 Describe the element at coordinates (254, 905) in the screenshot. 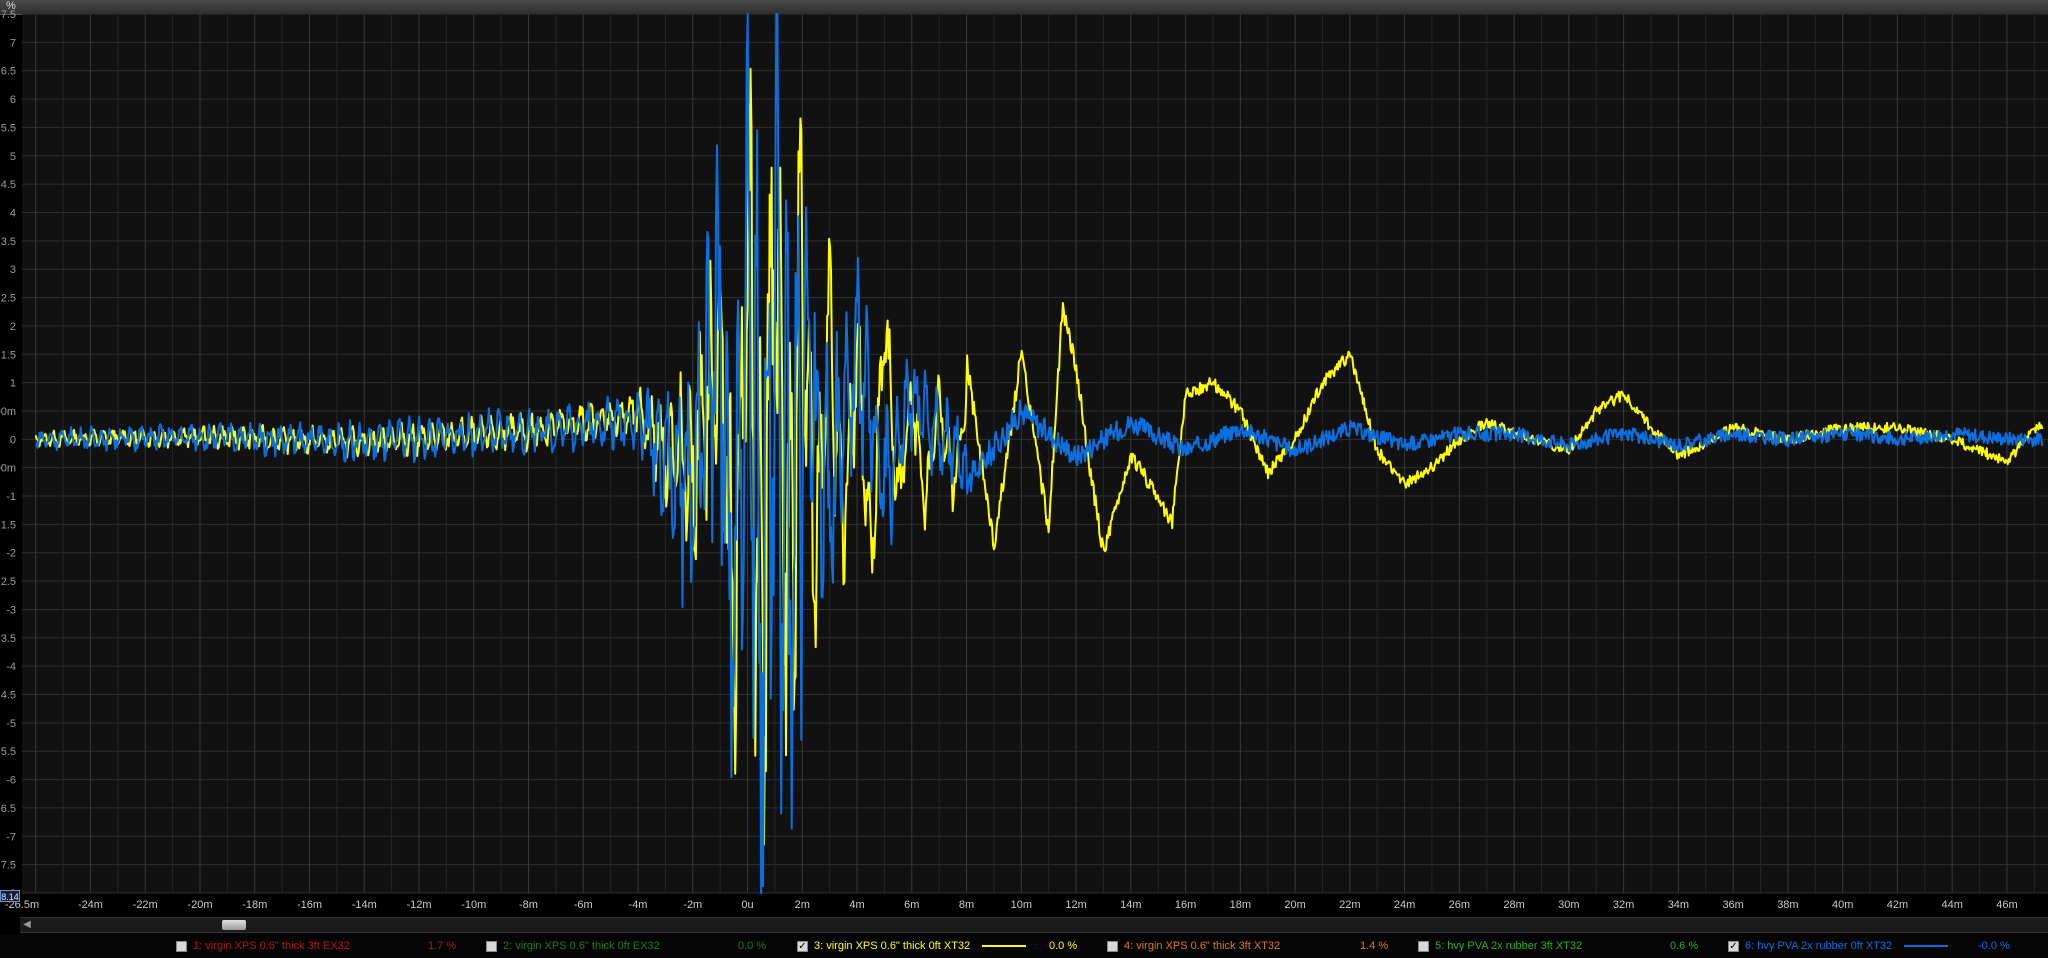

I see `x-tick-label: -18m` at that location.